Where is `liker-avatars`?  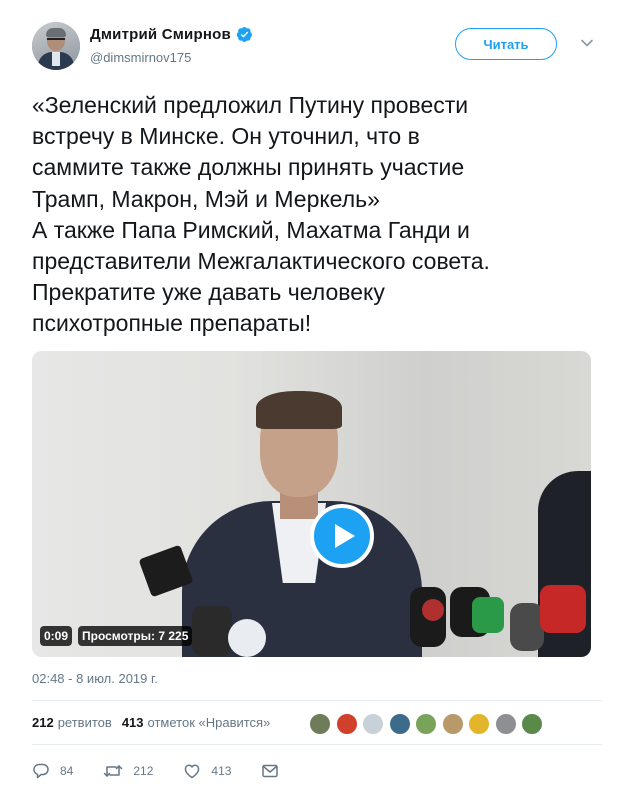
liker-avatars is located at coordinates (428, 724).